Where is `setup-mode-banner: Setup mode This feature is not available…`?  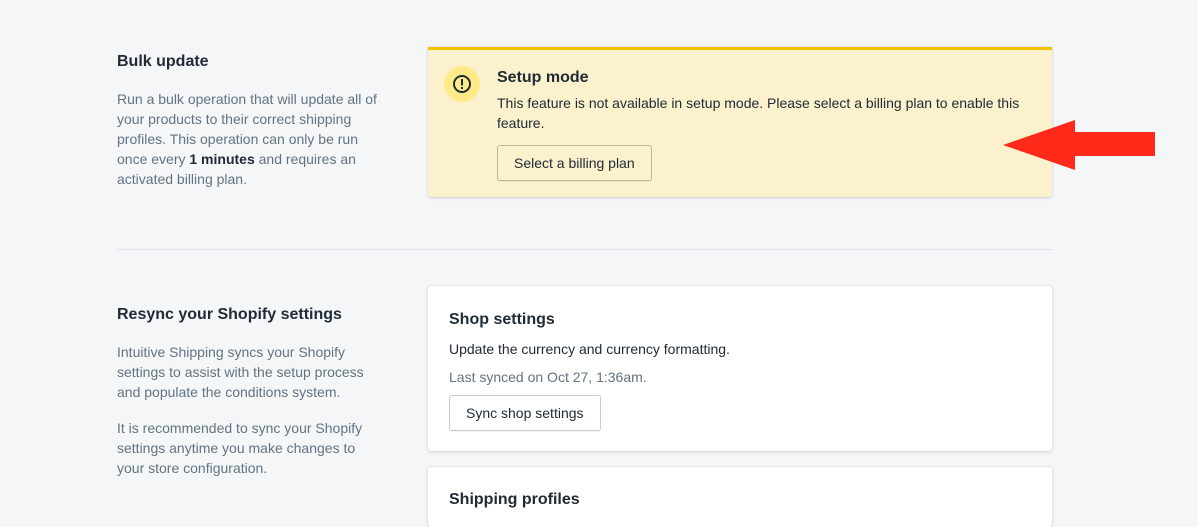
setup-mode-banner: Setup mode This feature is not available… is located at coordinates (740, 122).